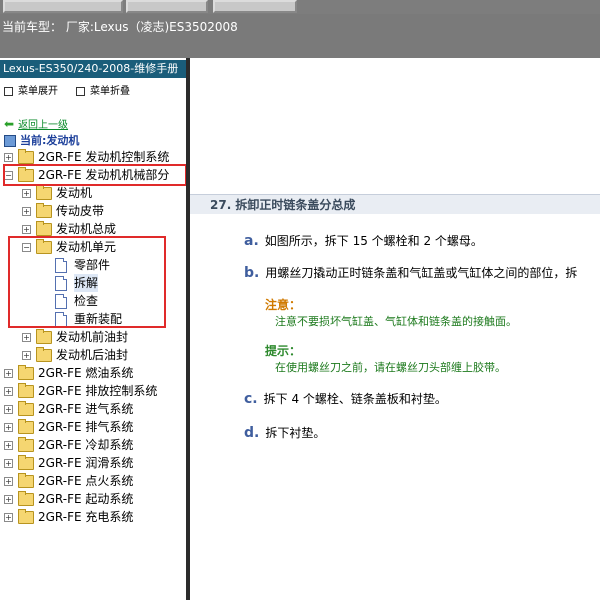  I want to click on step-d: d. 拆下衬垫。, so click(284, 432).